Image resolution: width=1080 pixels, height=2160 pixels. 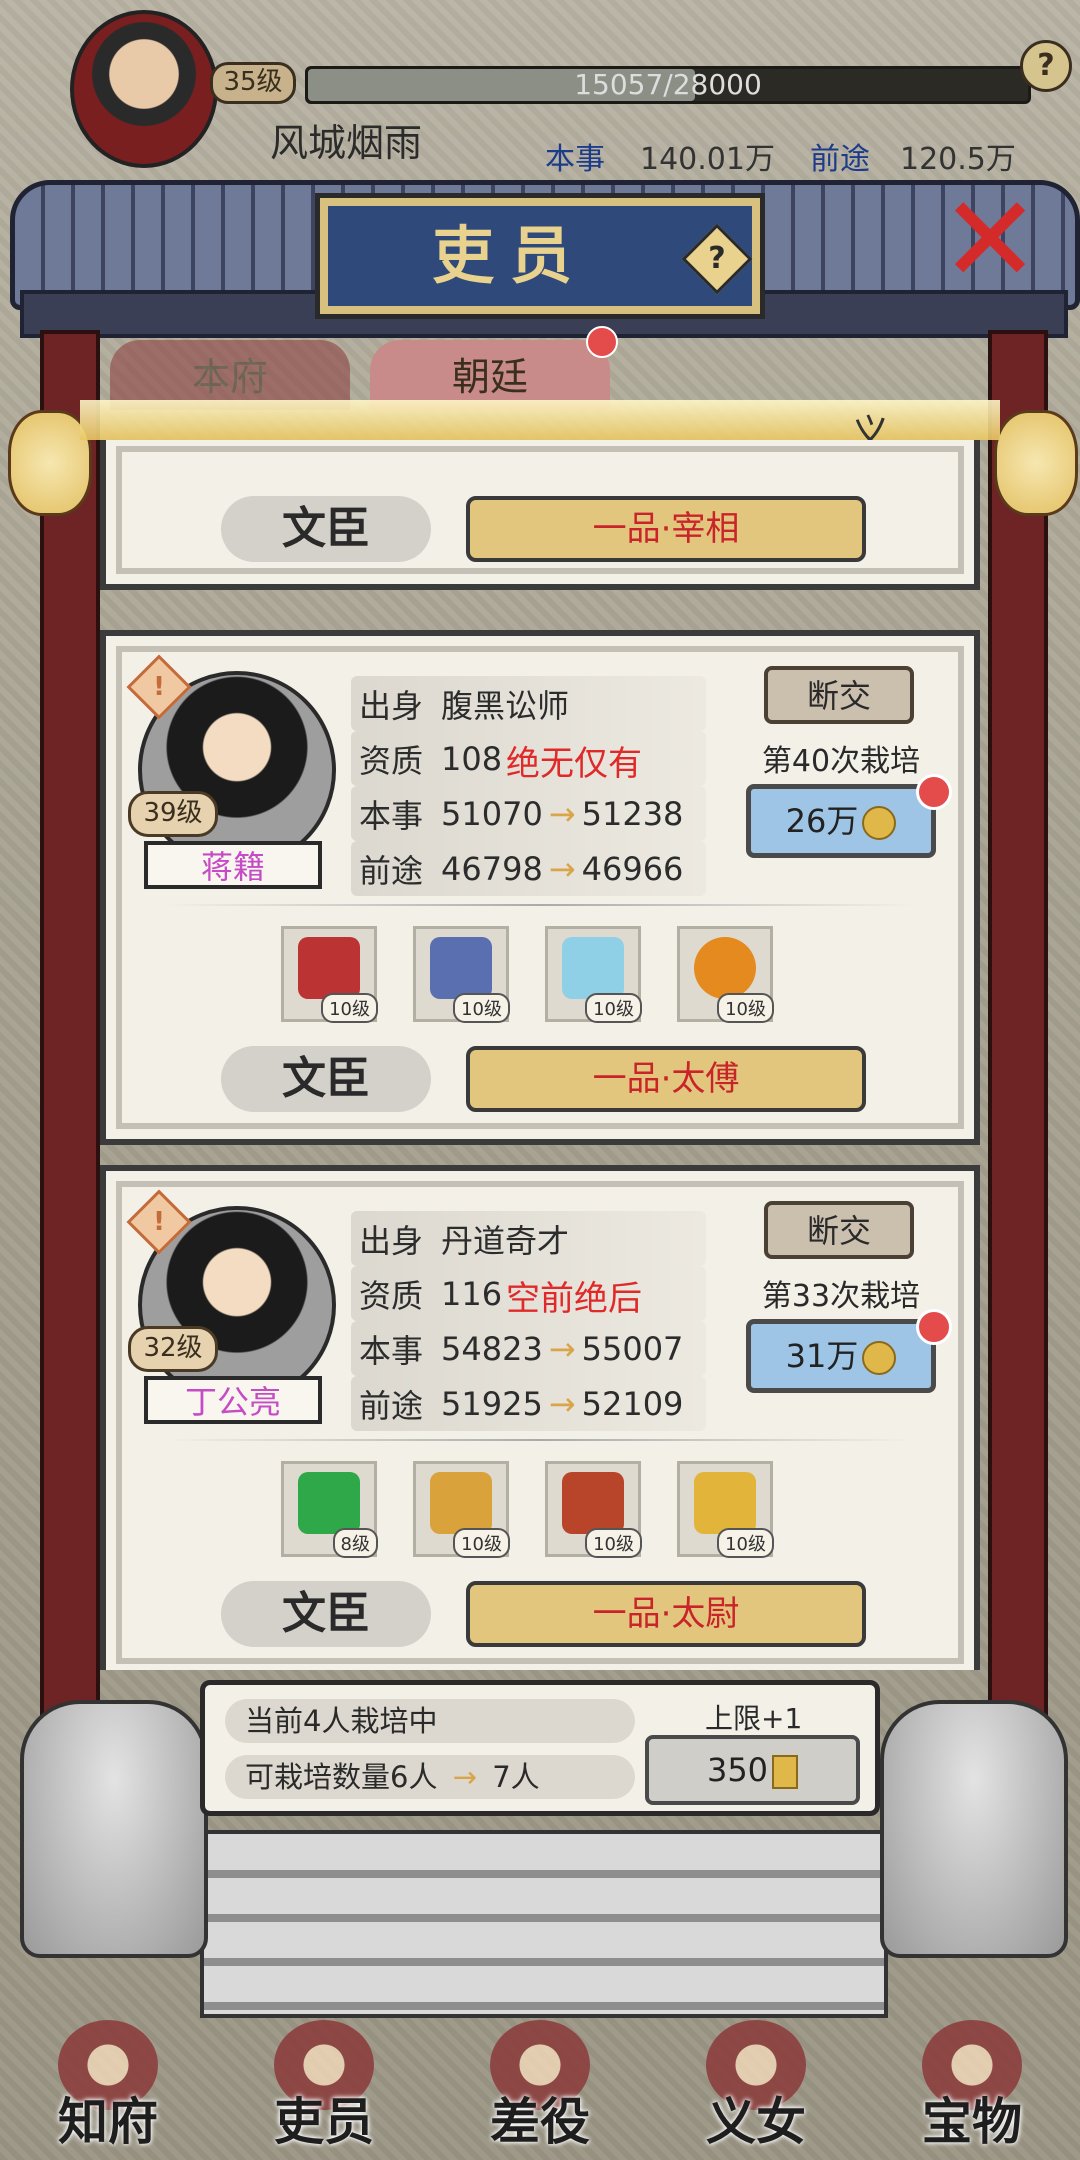 I want to click on future-to: 46966, so click(x=632, y=868).